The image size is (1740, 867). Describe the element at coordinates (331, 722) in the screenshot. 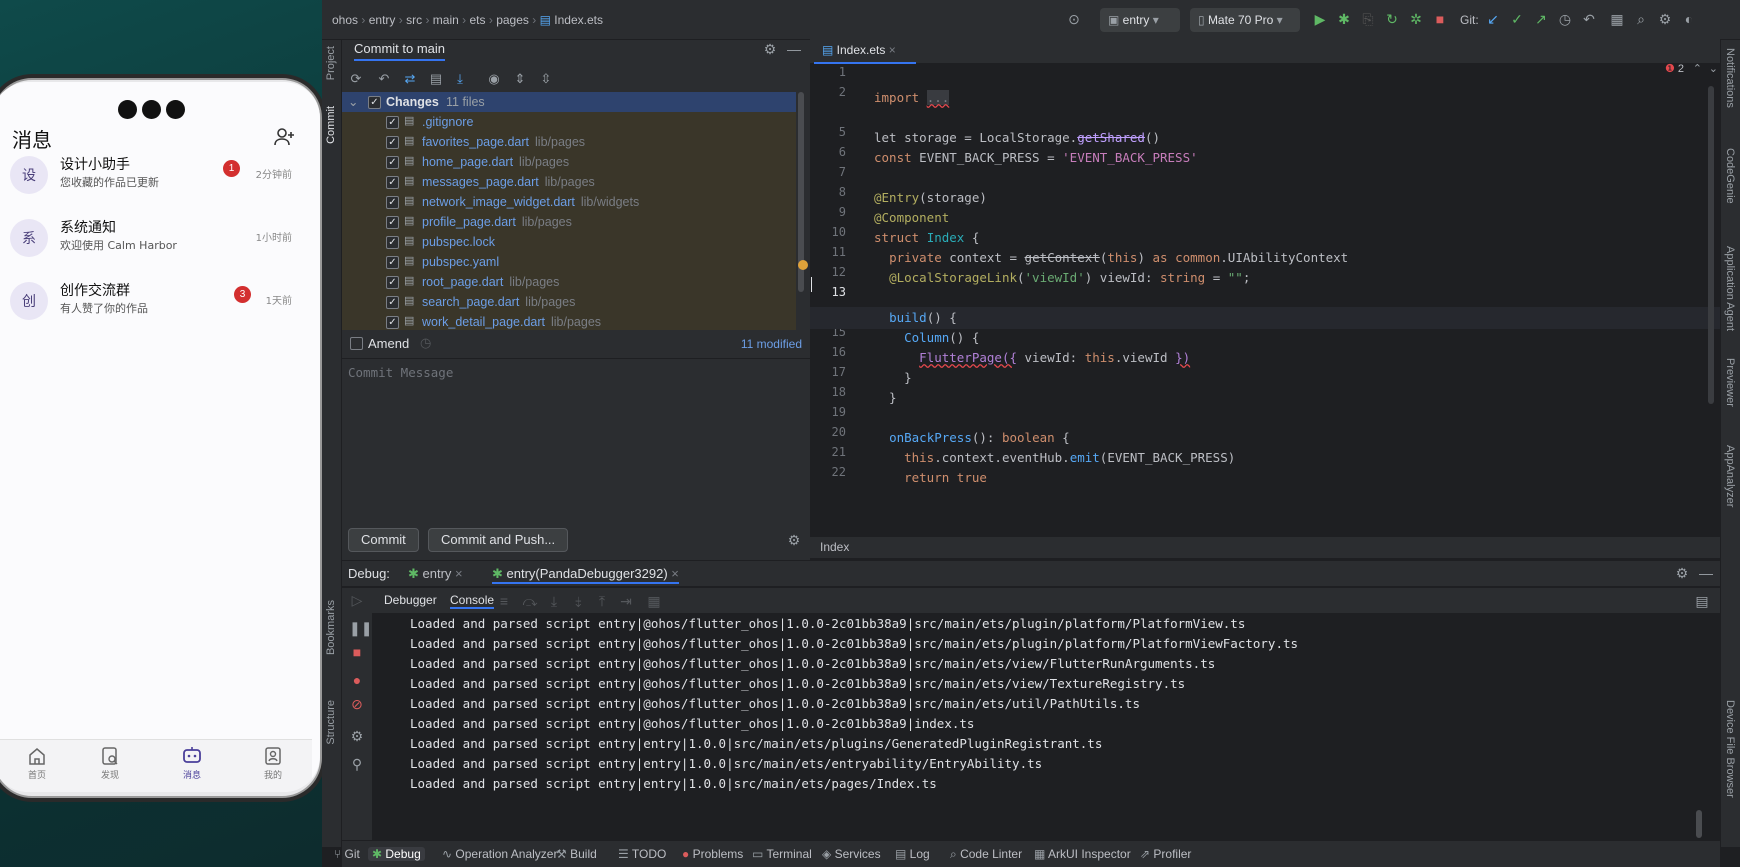

I see `structure-tool: Structure` at that location.